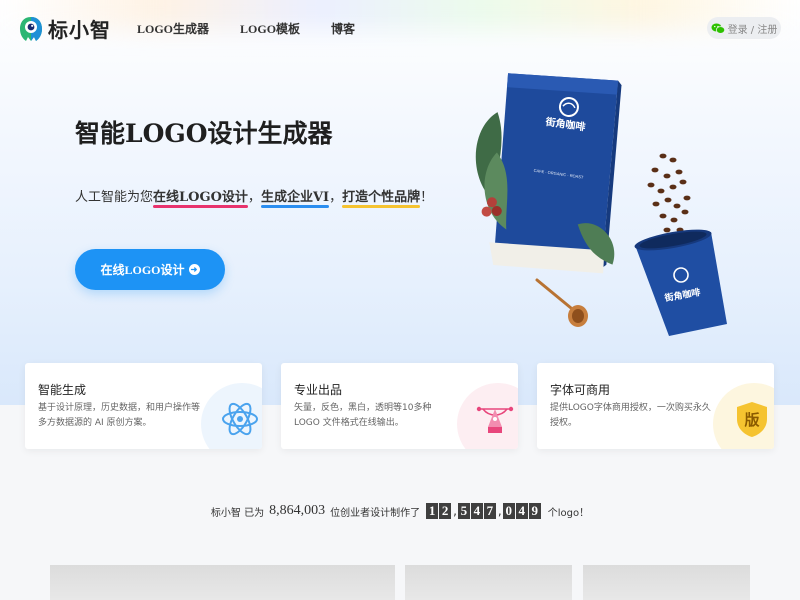  Describe the element at coordinates (630, 415) in the screenshot. I see `feature-desc: 提供LOGO字体商用授权，一次购买永久授权。` at that location.